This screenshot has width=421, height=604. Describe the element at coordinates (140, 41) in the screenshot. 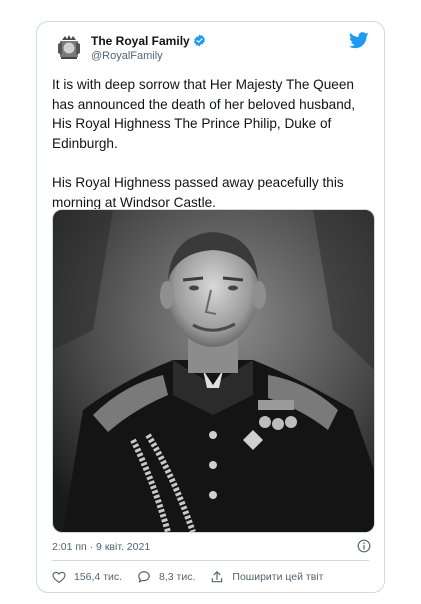

I see `author-name-text: The Royal Family` at that location.